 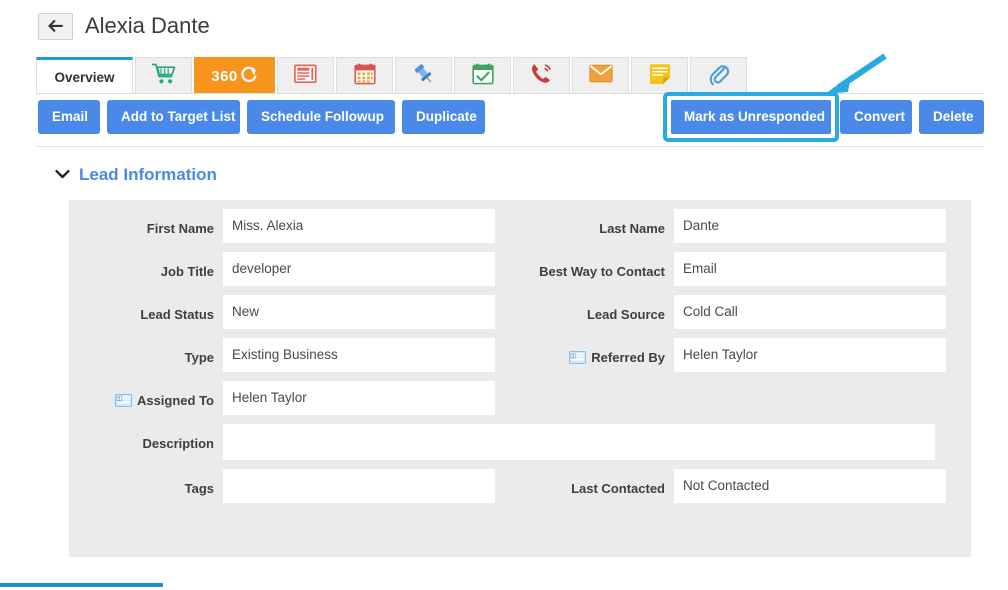 I want to click on phone-ringing-icon, so click(x=541, y=76).